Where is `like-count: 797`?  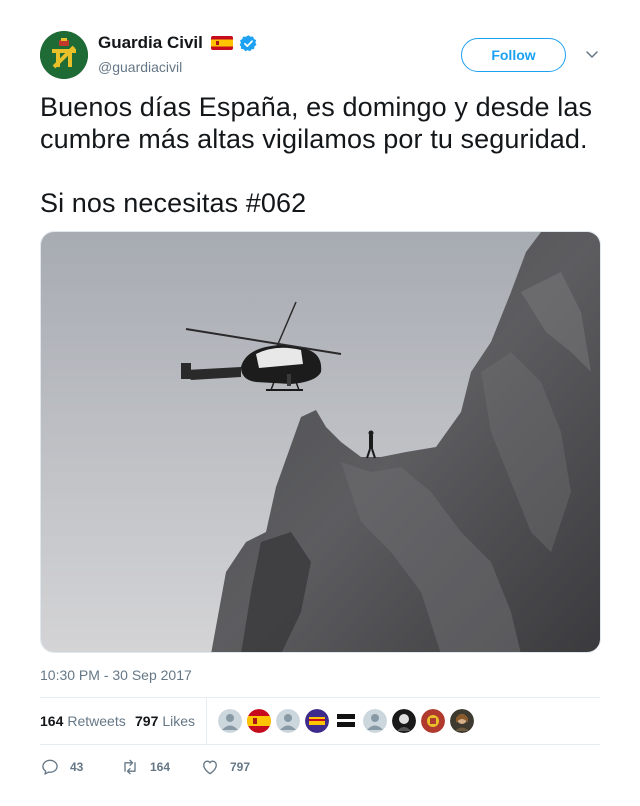 like-count: 797 is located at coordinates (240, 767).